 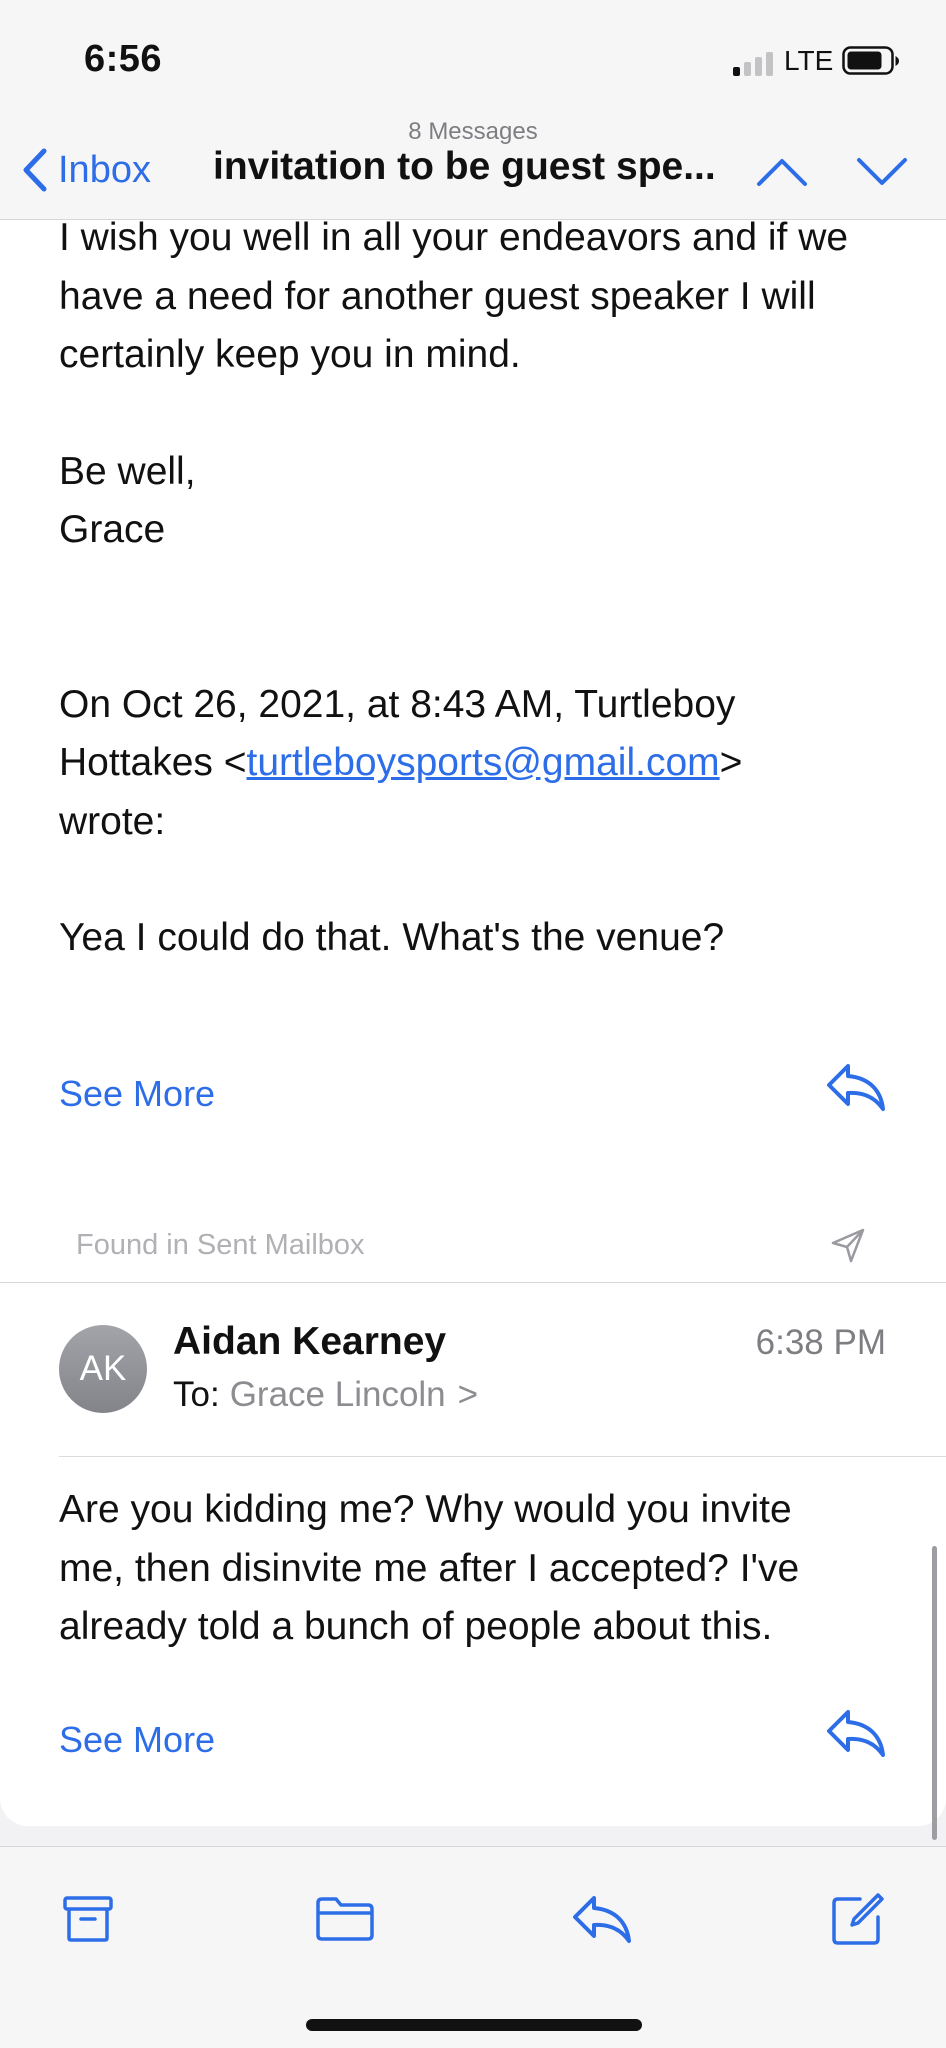 I want to click on recipient-line: To: Grace Lincoln >, so click(x=325, y=1395).